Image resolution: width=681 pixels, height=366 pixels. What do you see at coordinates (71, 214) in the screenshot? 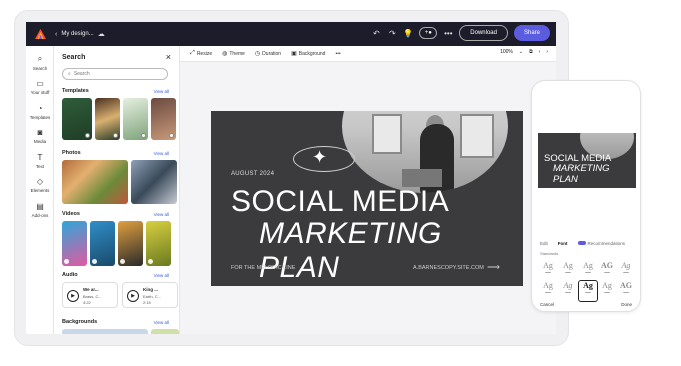
I see `section-title-videos: Videos` at bounding box center [71, 214].